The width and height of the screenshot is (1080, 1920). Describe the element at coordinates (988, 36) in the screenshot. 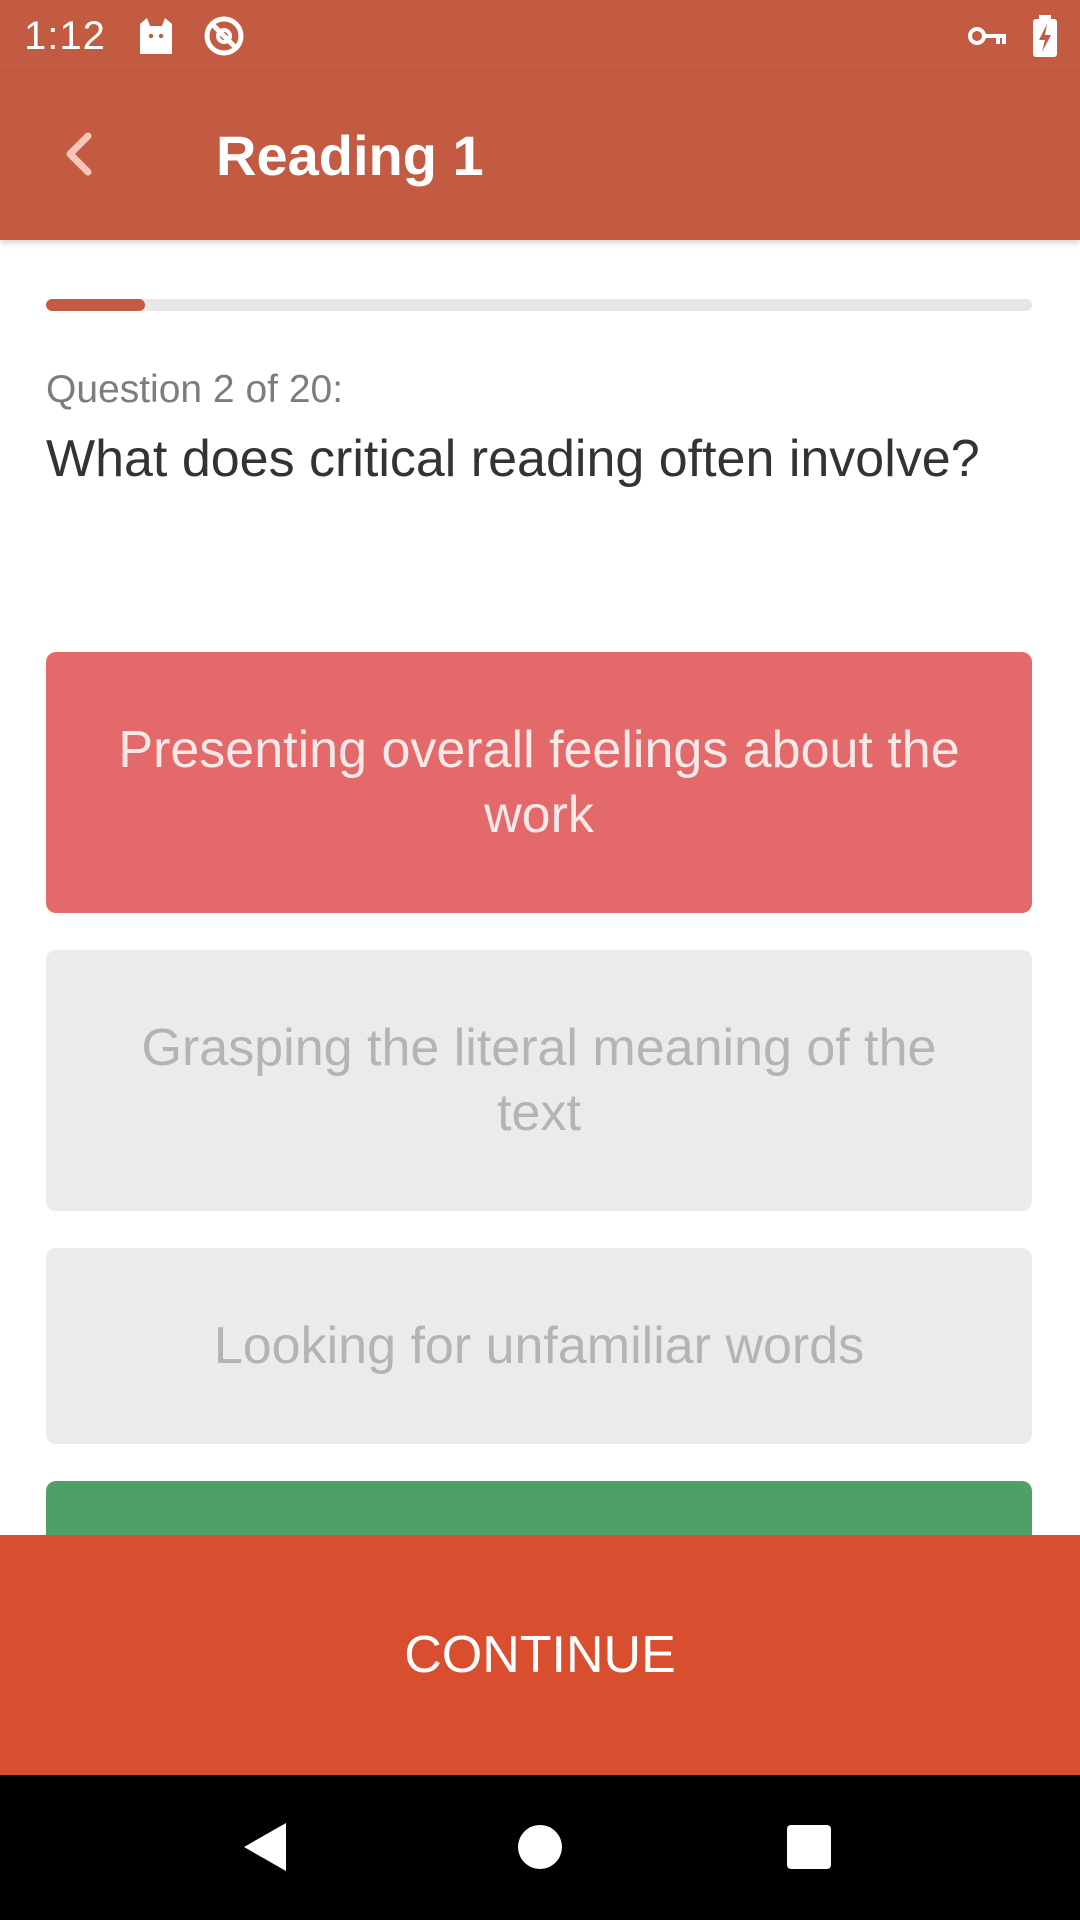

I see `vpn-key-icon` at that location.